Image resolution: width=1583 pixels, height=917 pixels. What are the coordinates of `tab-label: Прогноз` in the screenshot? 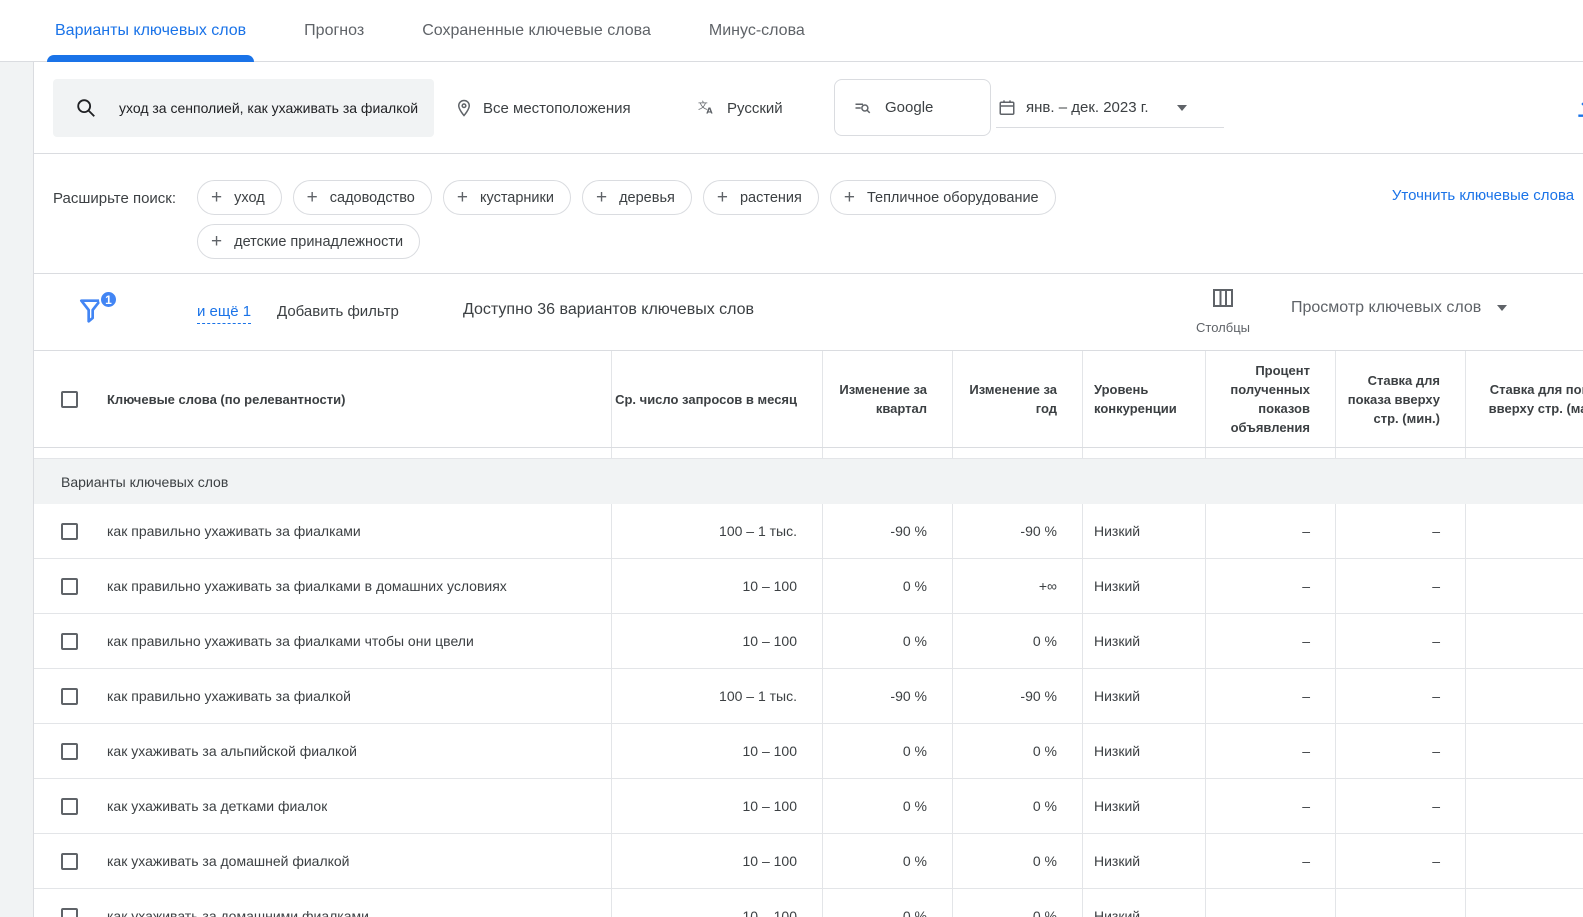 It's located at (334, 30).